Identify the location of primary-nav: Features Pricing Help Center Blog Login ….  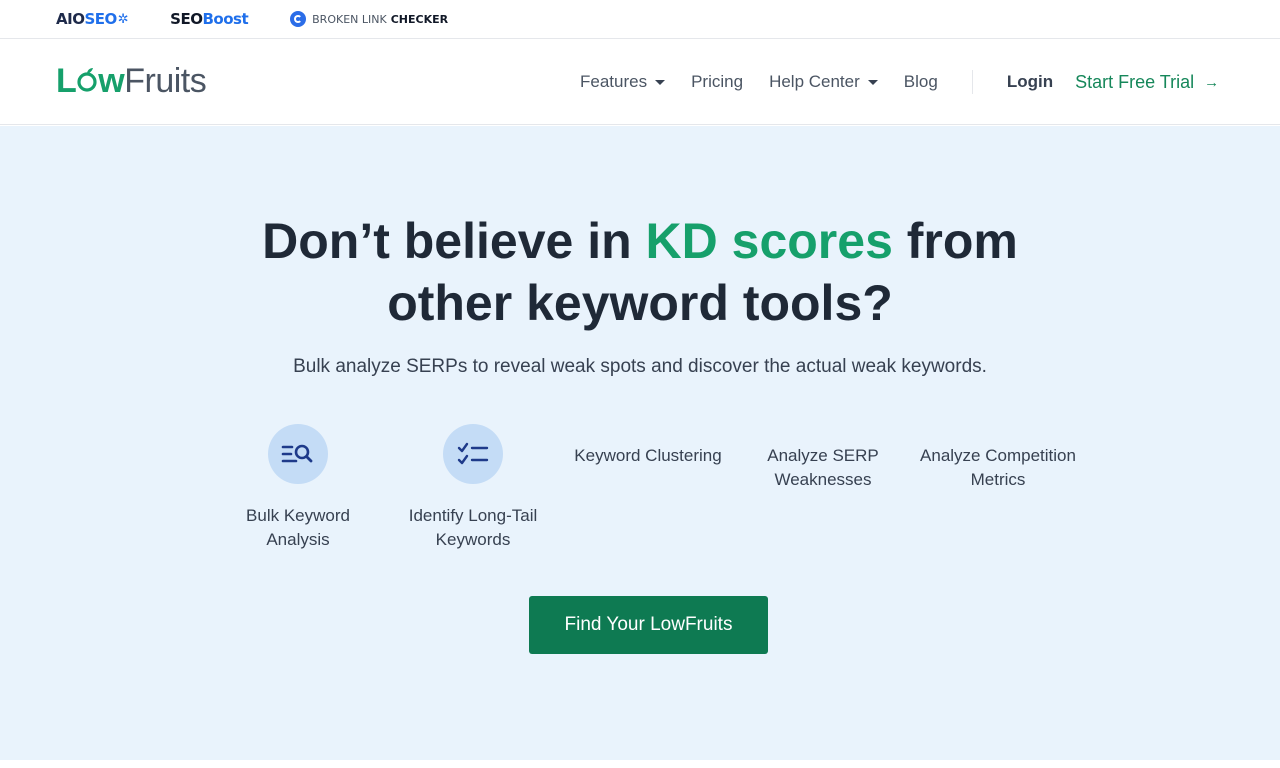
(899, 82).